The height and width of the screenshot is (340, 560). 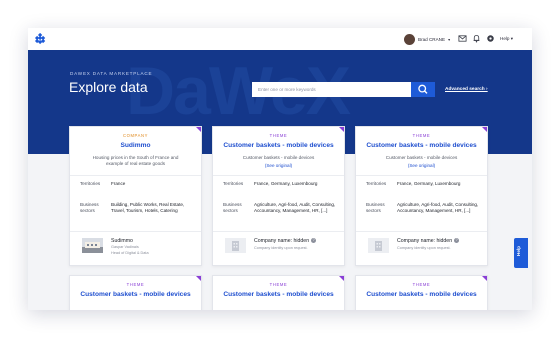 What do you see at coordinates (490, 38) in the screenshot?
I see `settings-icon` at bounding box center [490, 38].